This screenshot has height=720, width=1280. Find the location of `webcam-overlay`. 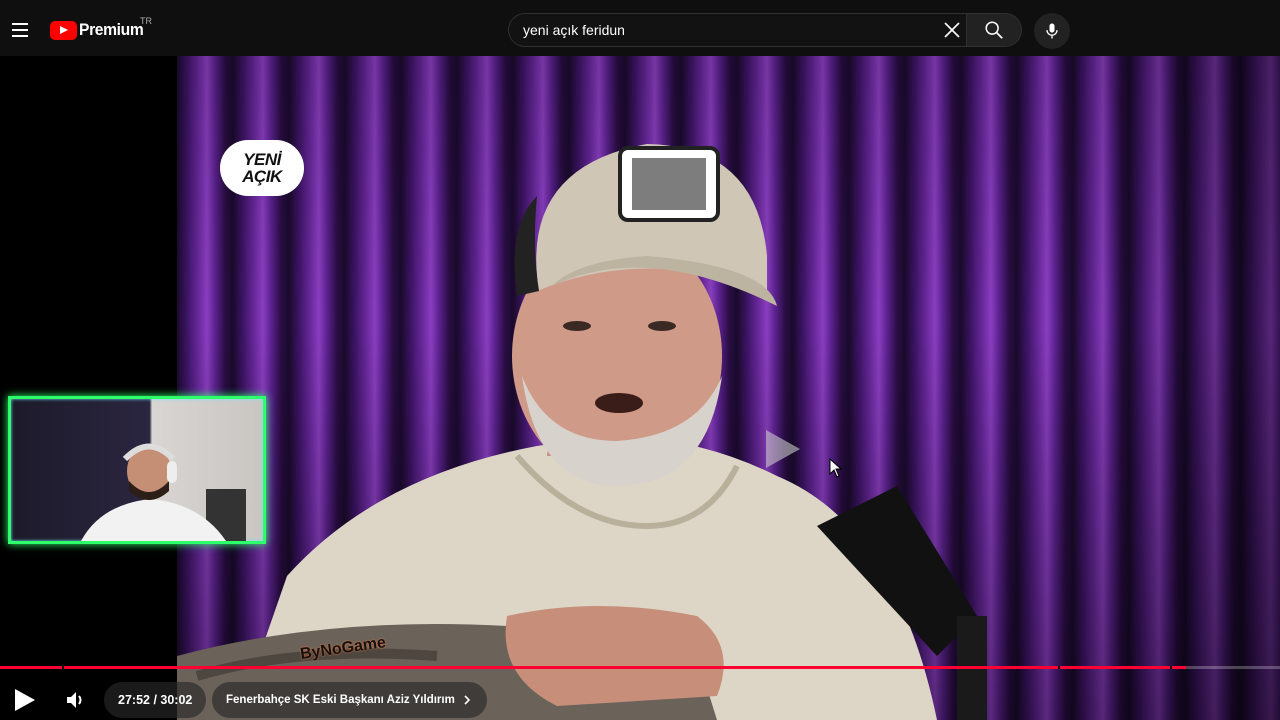

webcam-overlay is located at coordinates (137, 470).